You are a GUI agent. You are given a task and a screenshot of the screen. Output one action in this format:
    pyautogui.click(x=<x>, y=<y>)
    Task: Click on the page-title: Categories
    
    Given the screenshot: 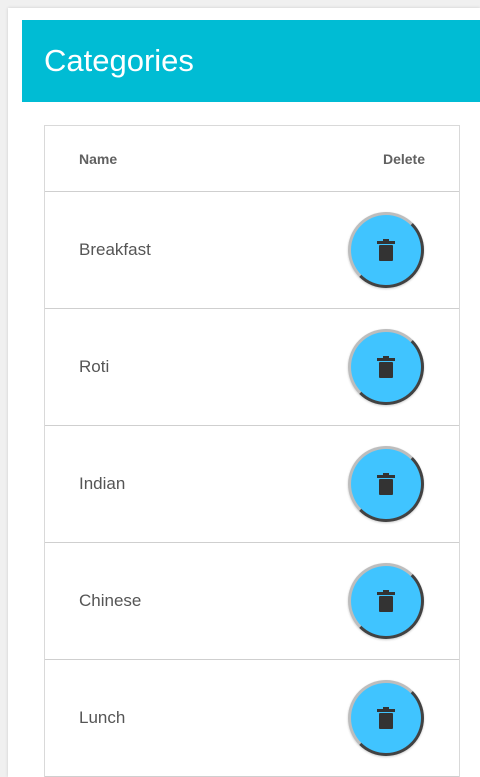 What is the action you would take?
    pyautogui.click(x=119, y=60)
    